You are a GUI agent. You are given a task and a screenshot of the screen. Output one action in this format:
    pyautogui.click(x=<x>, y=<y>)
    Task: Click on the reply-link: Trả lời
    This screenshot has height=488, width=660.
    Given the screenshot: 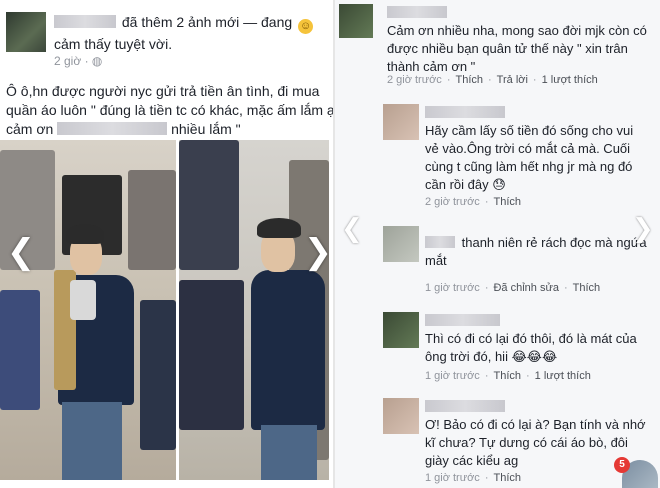 What is the action you would take?
    pyautogui.click(x=512, y=80)
    